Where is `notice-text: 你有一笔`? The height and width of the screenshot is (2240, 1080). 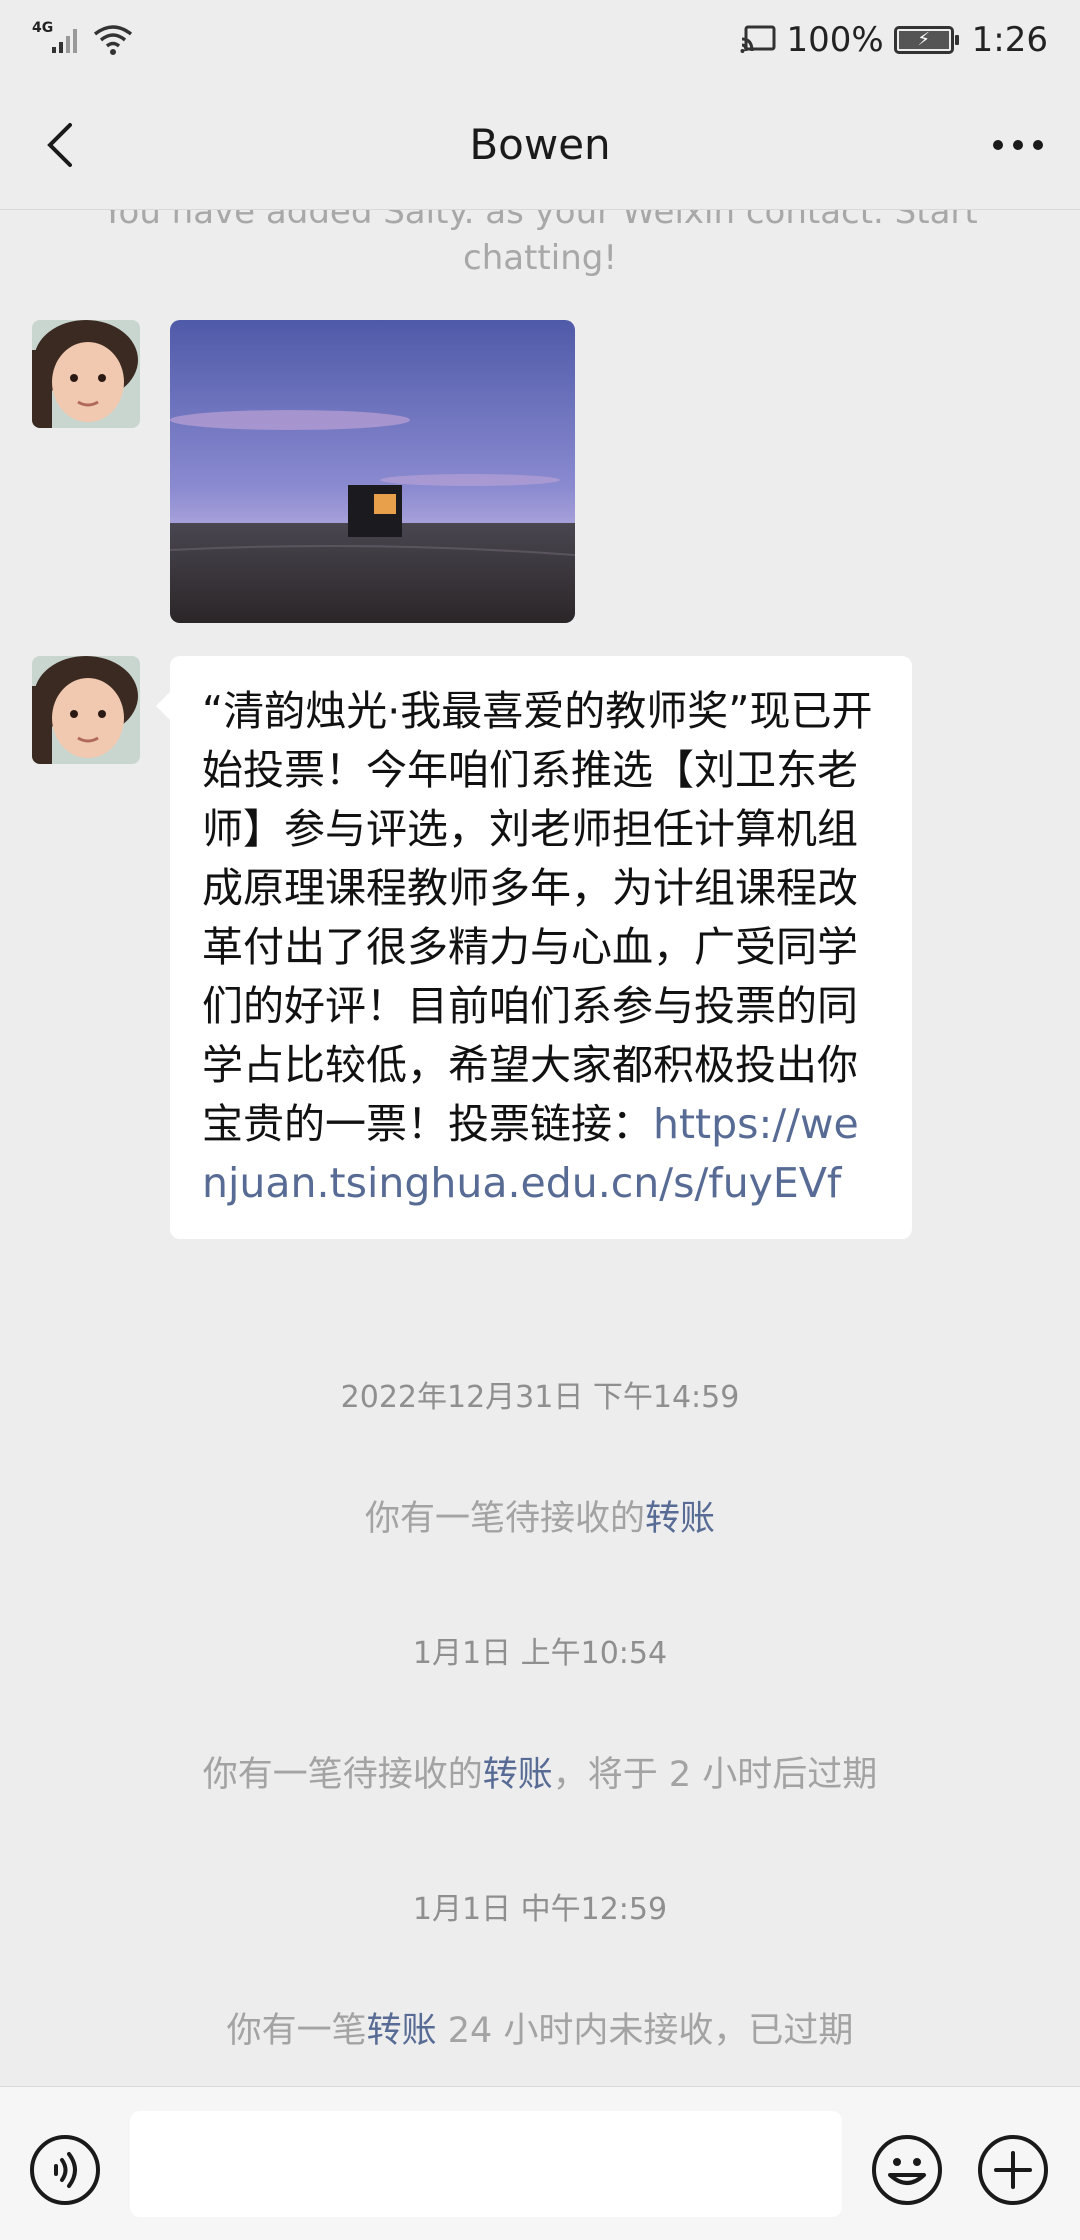 notice-text: 你有一笔 is located at coordinates (296, 2031).